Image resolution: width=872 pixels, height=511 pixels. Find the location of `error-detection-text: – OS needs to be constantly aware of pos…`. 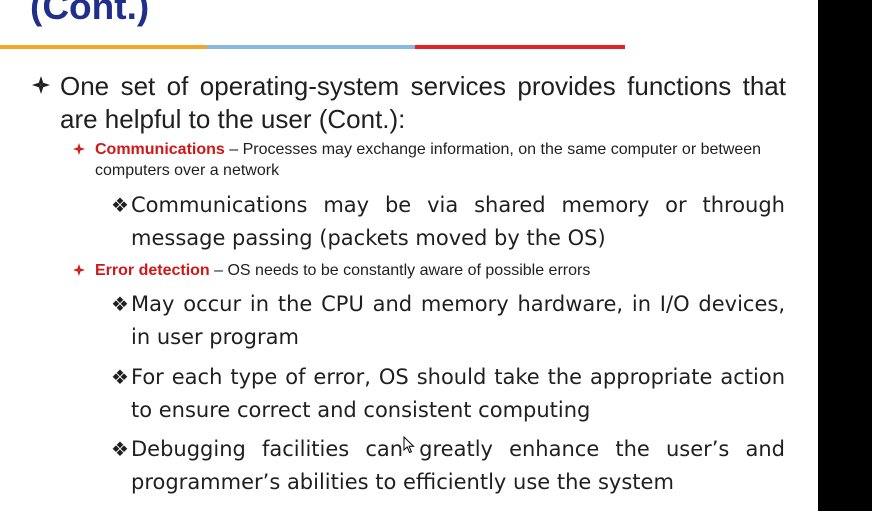

error-detection-text: – OS needs to be constantly aware of pos… is located at coordinates (400, 270).